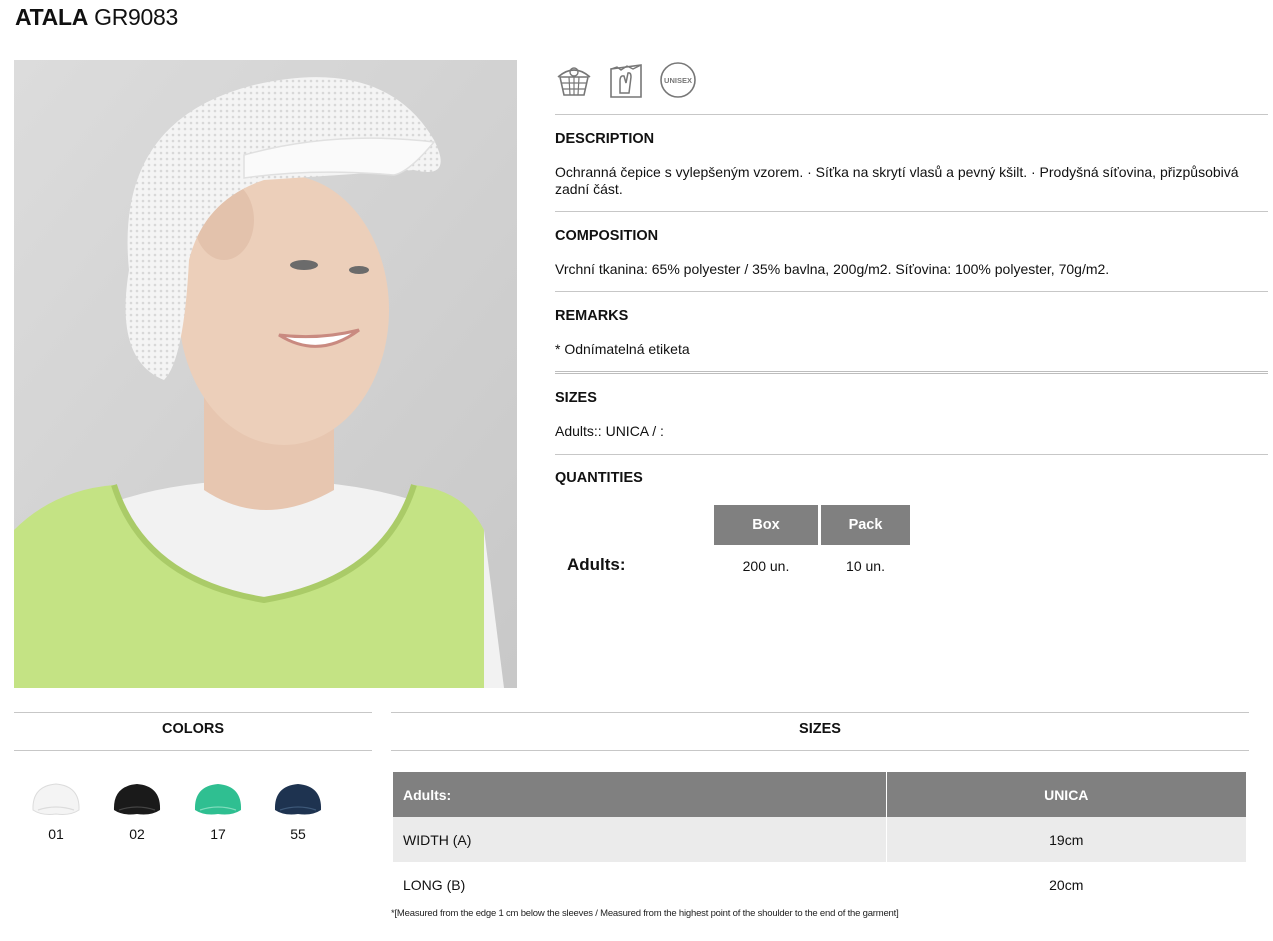  What do you see at coordinates (605, 139) in the screenshot?
I see `description-heading: DESCRIPTION` at bounding box center [605, 139].